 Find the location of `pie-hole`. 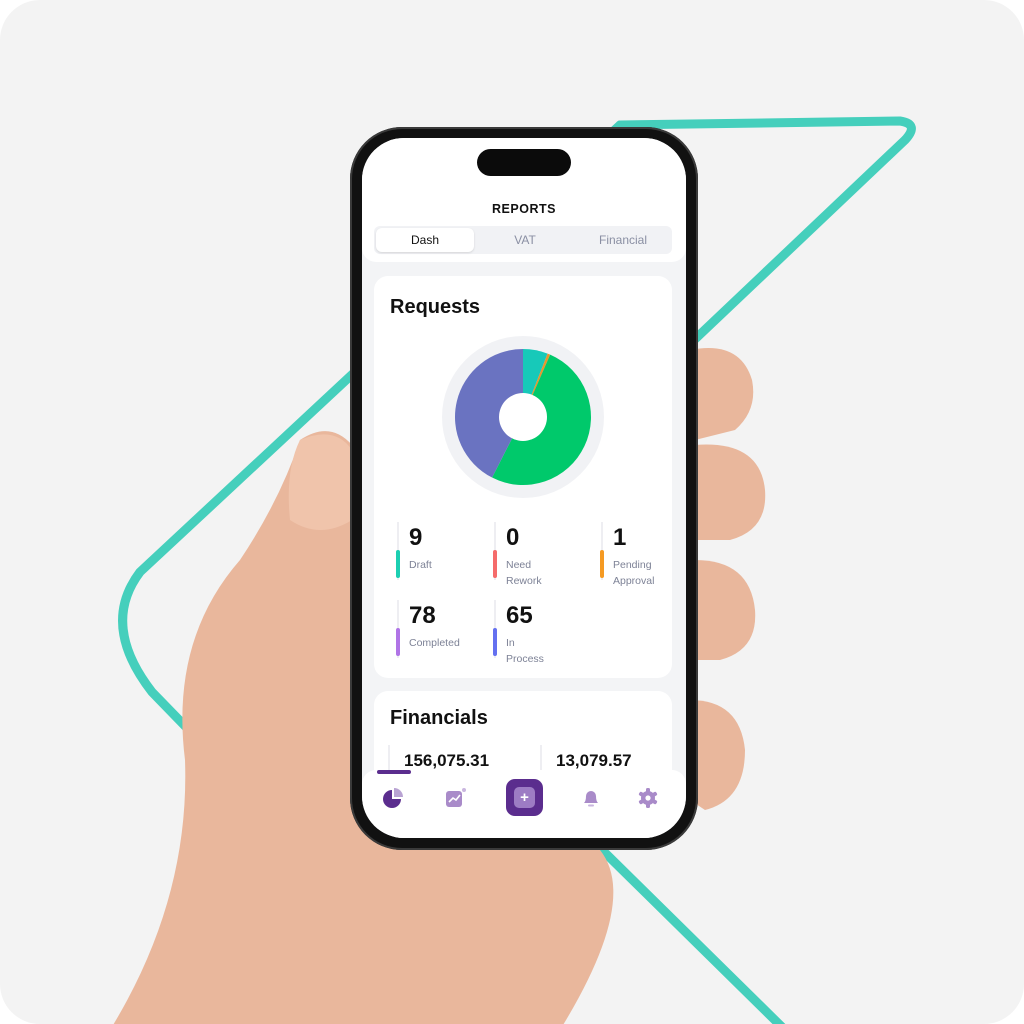

pie-hole is located at coordinates (523, 417).